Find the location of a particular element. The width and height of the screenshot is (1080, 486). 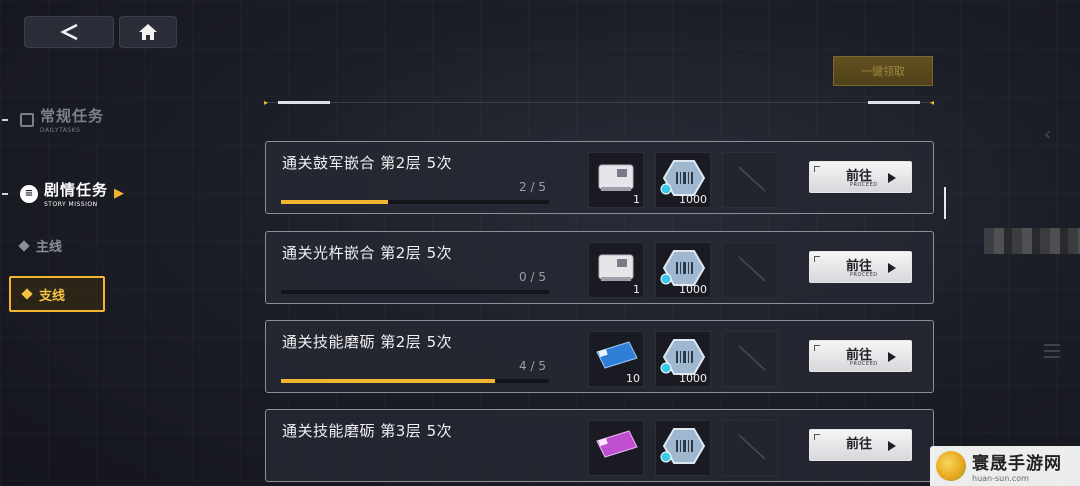

chevron-left-icon: ‹ is located at coordinates (1047, 134).